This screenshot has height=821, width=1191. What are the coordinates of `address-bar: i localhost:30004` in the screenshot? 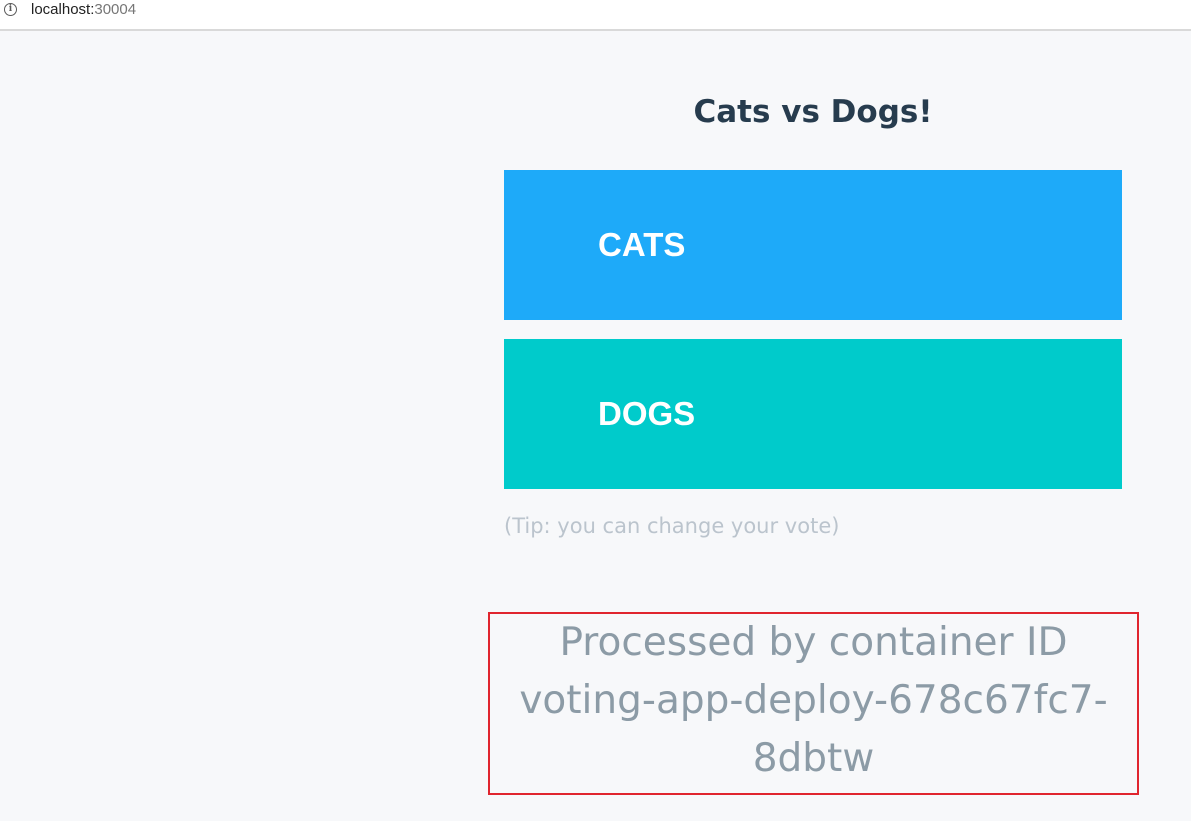 It's located at (595, 15).